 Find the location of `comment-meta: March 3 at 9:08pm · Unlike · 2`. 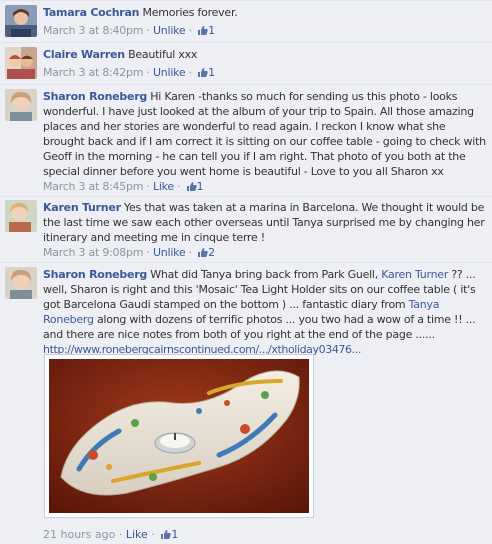

comment-meta: March 3 at 9:08pm · Unlike · 2 is located at coordinates (129, 252).